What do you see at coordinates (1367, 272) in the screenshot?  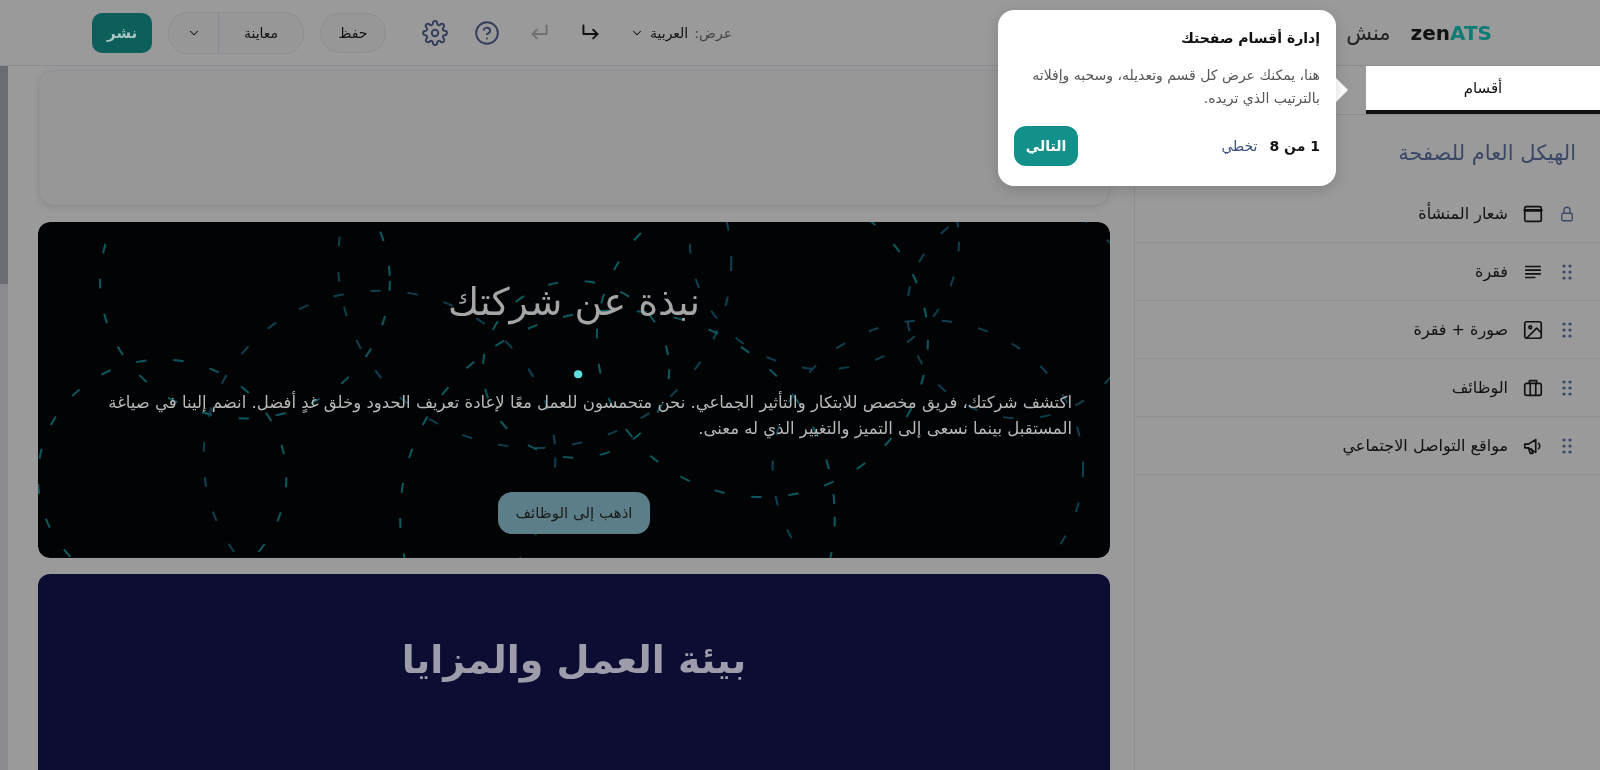 I see `section-item: فقرة` at bounding box center [1367, 272].